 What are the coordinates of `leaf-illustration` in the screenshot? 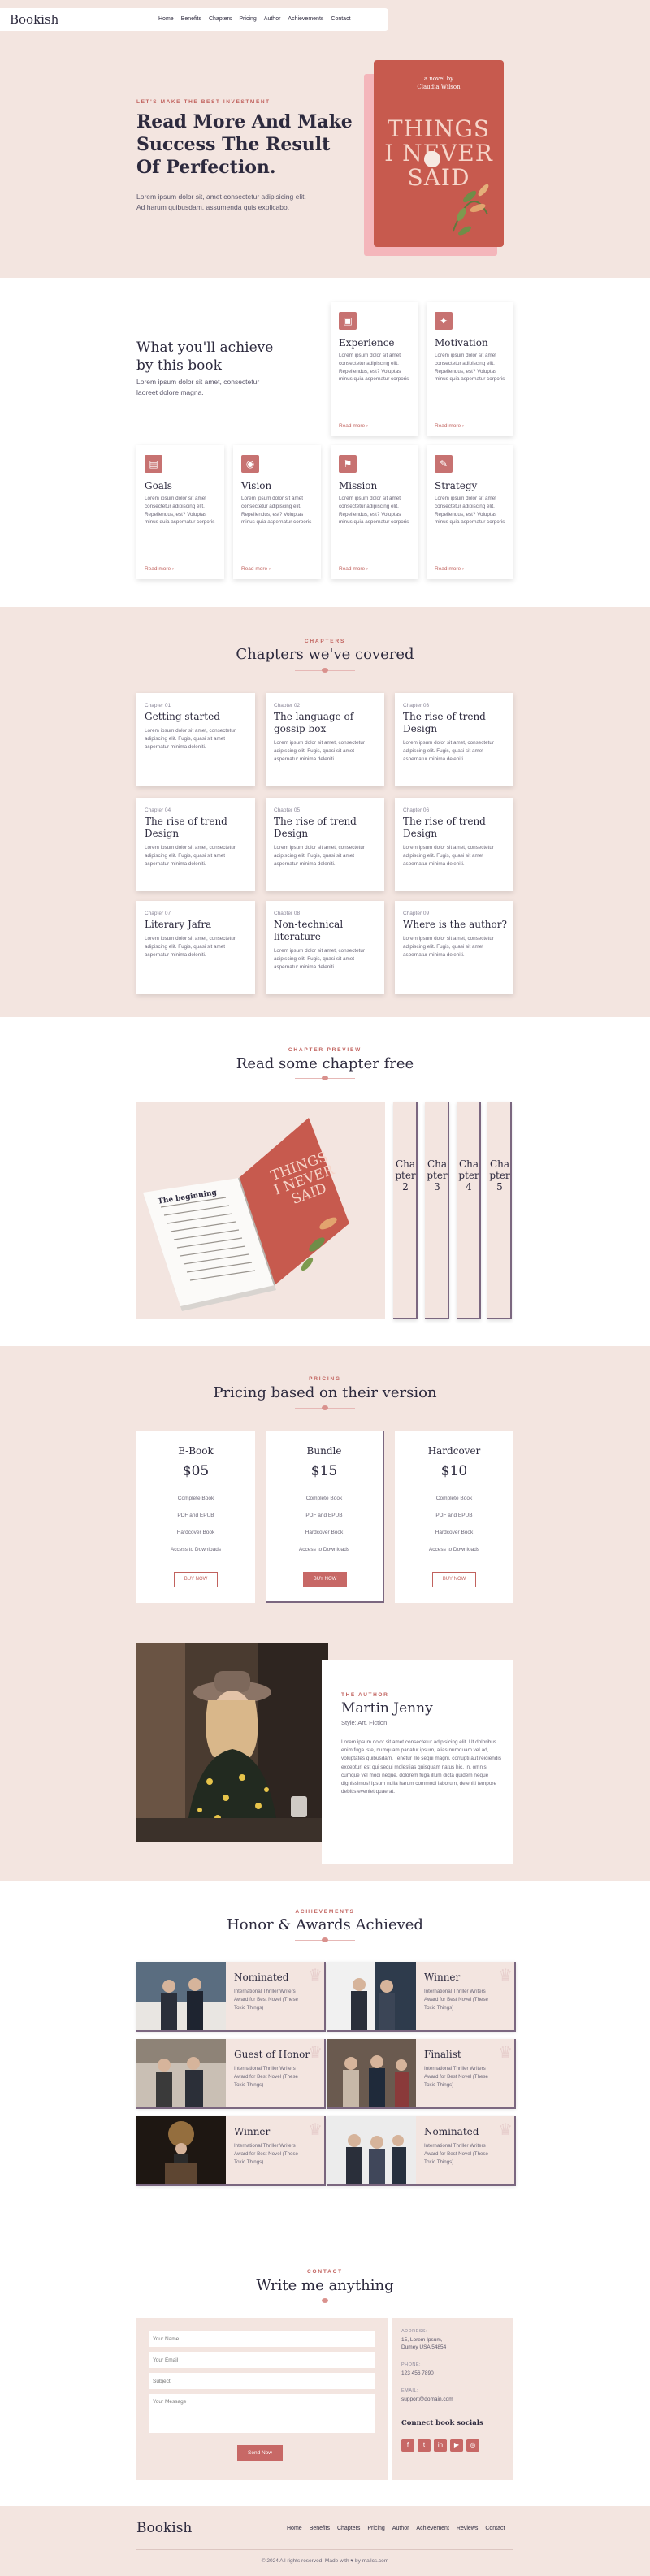 It's located at (457, 193).